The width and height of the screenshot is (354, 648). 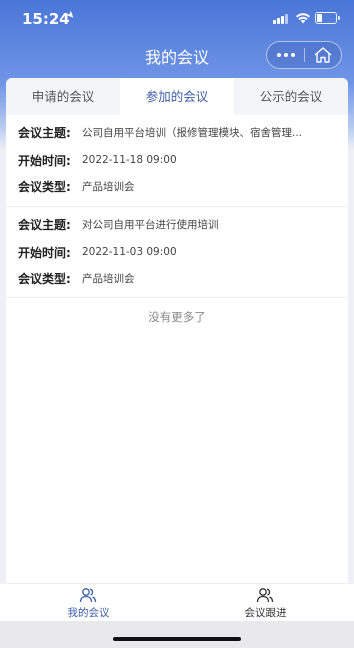 I want to click on meeting-subject: 对公司自用平台进行使用培训, so click(x=150, y=224).